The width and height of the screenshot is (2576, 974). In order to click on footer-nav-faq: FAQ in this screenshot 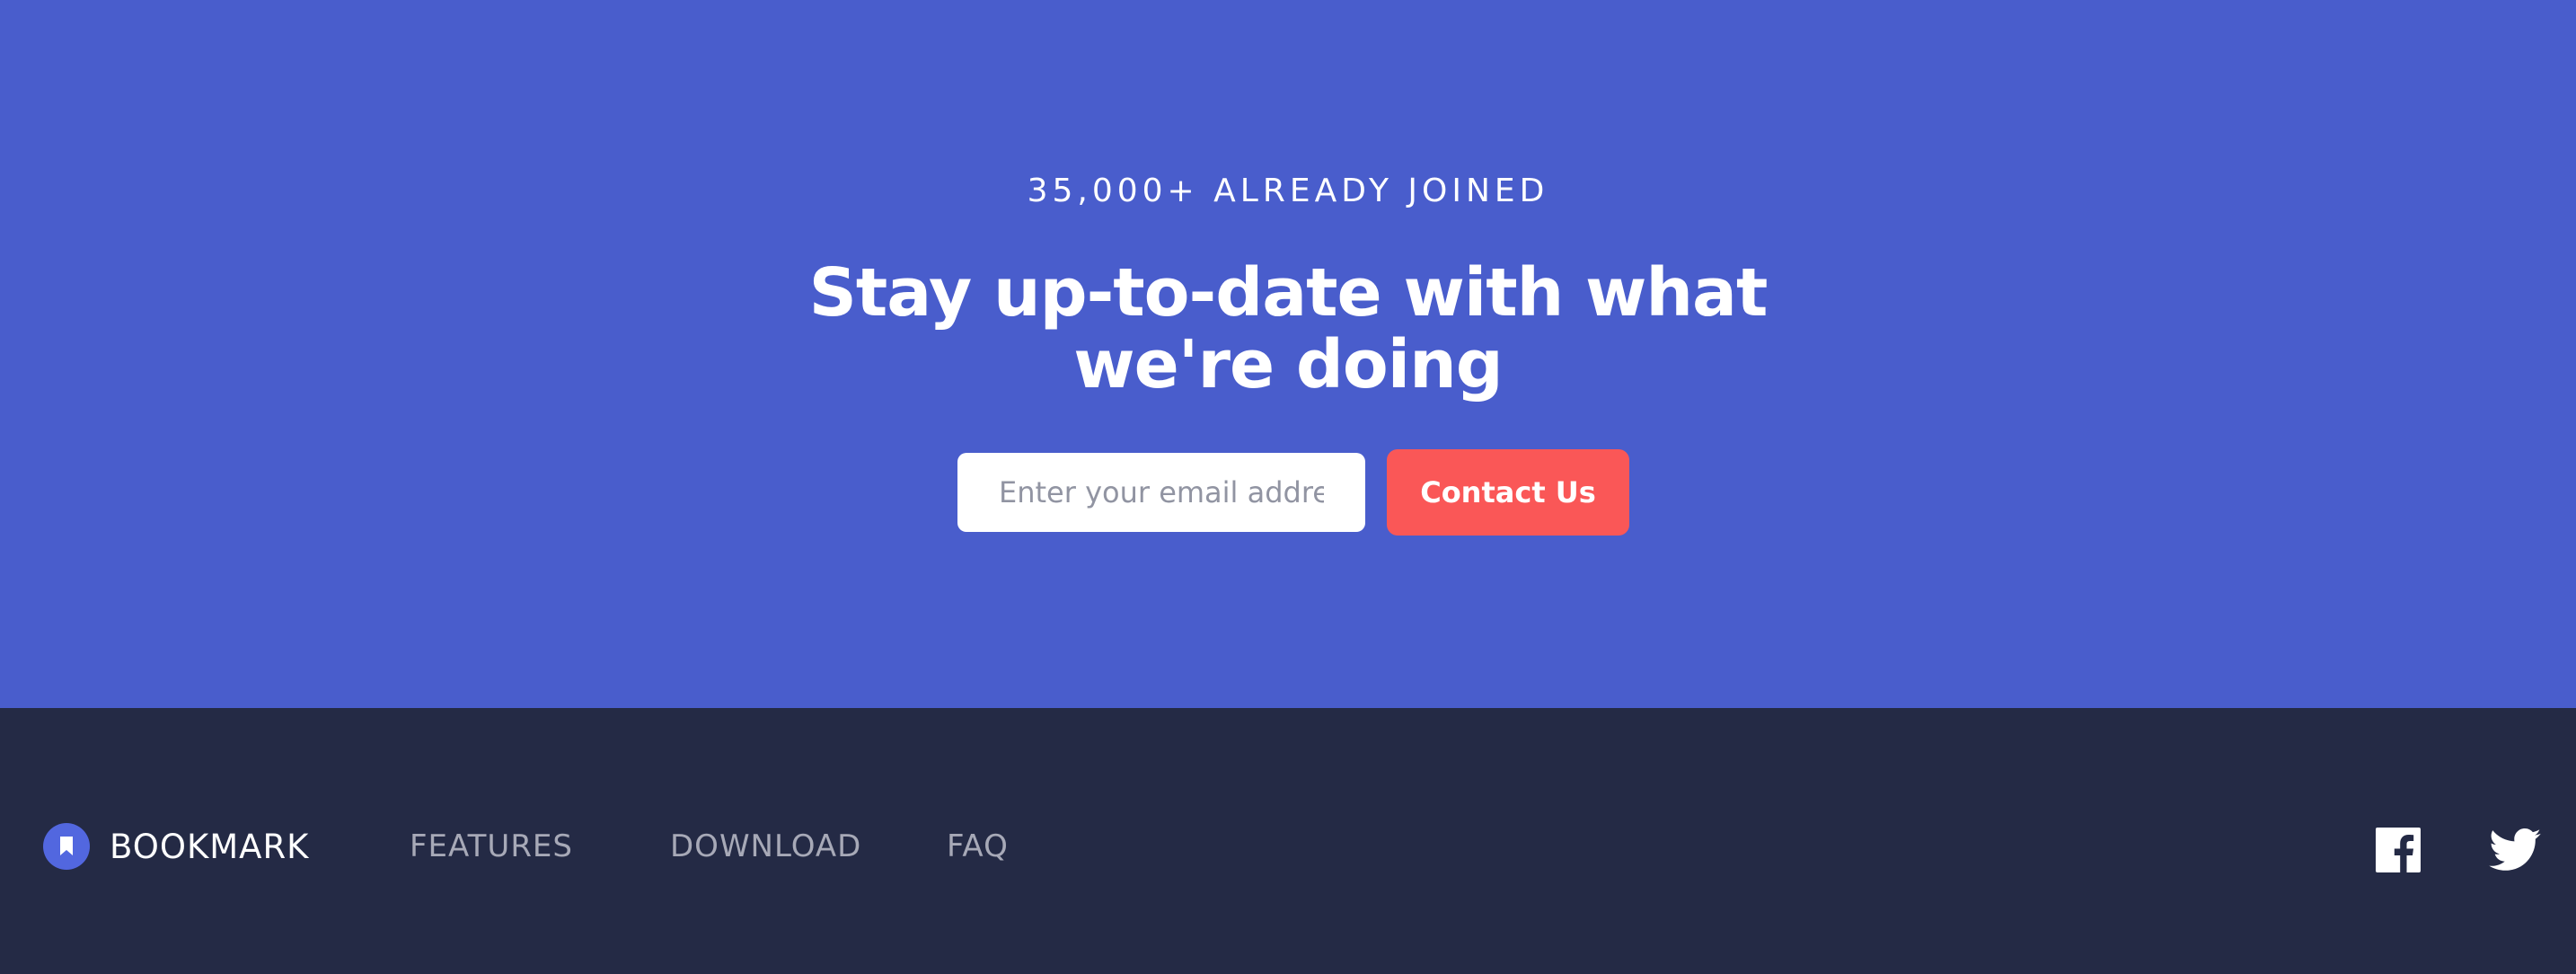, I will do `click(978, 846)`.